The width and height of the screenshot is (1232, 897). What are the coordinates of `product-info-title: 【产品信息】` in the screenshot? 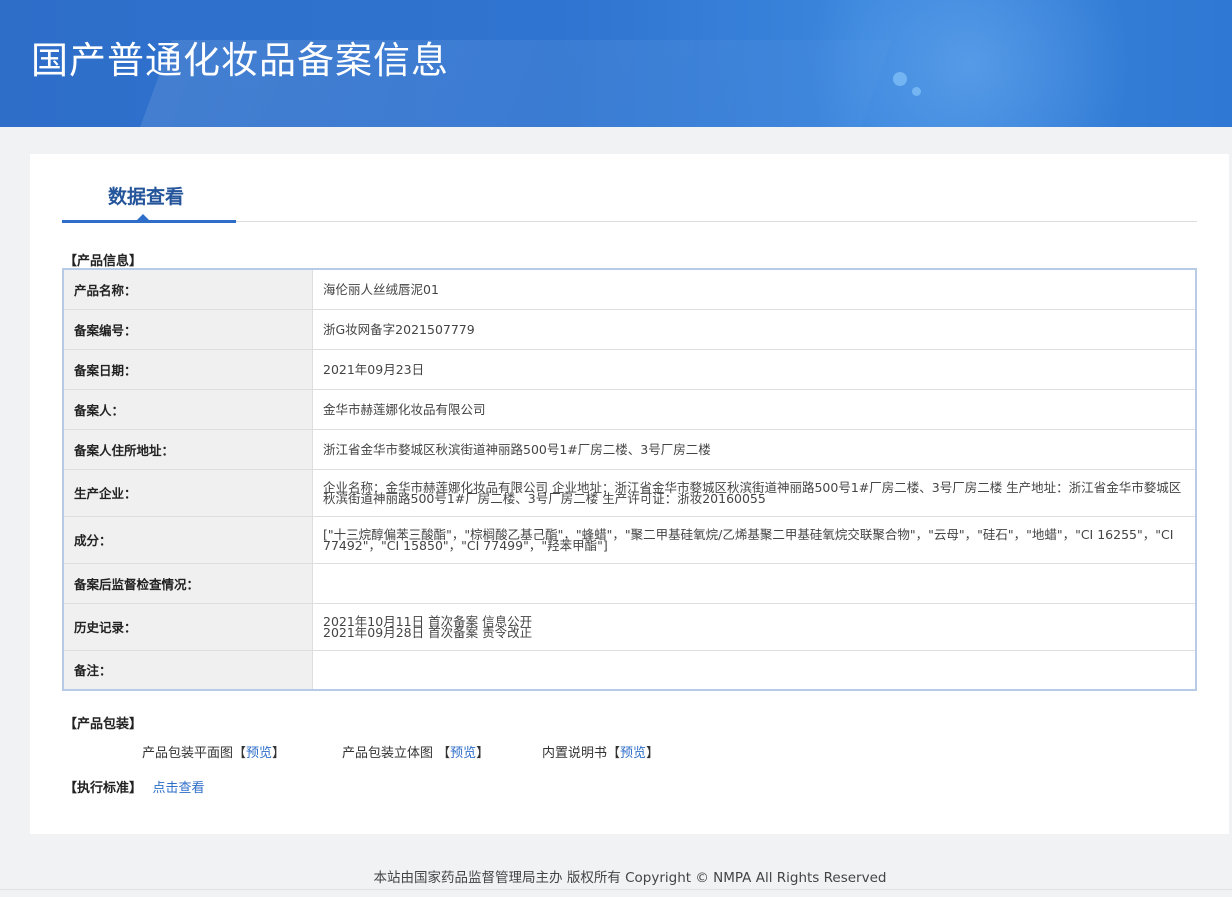 It's located at (103, 261).